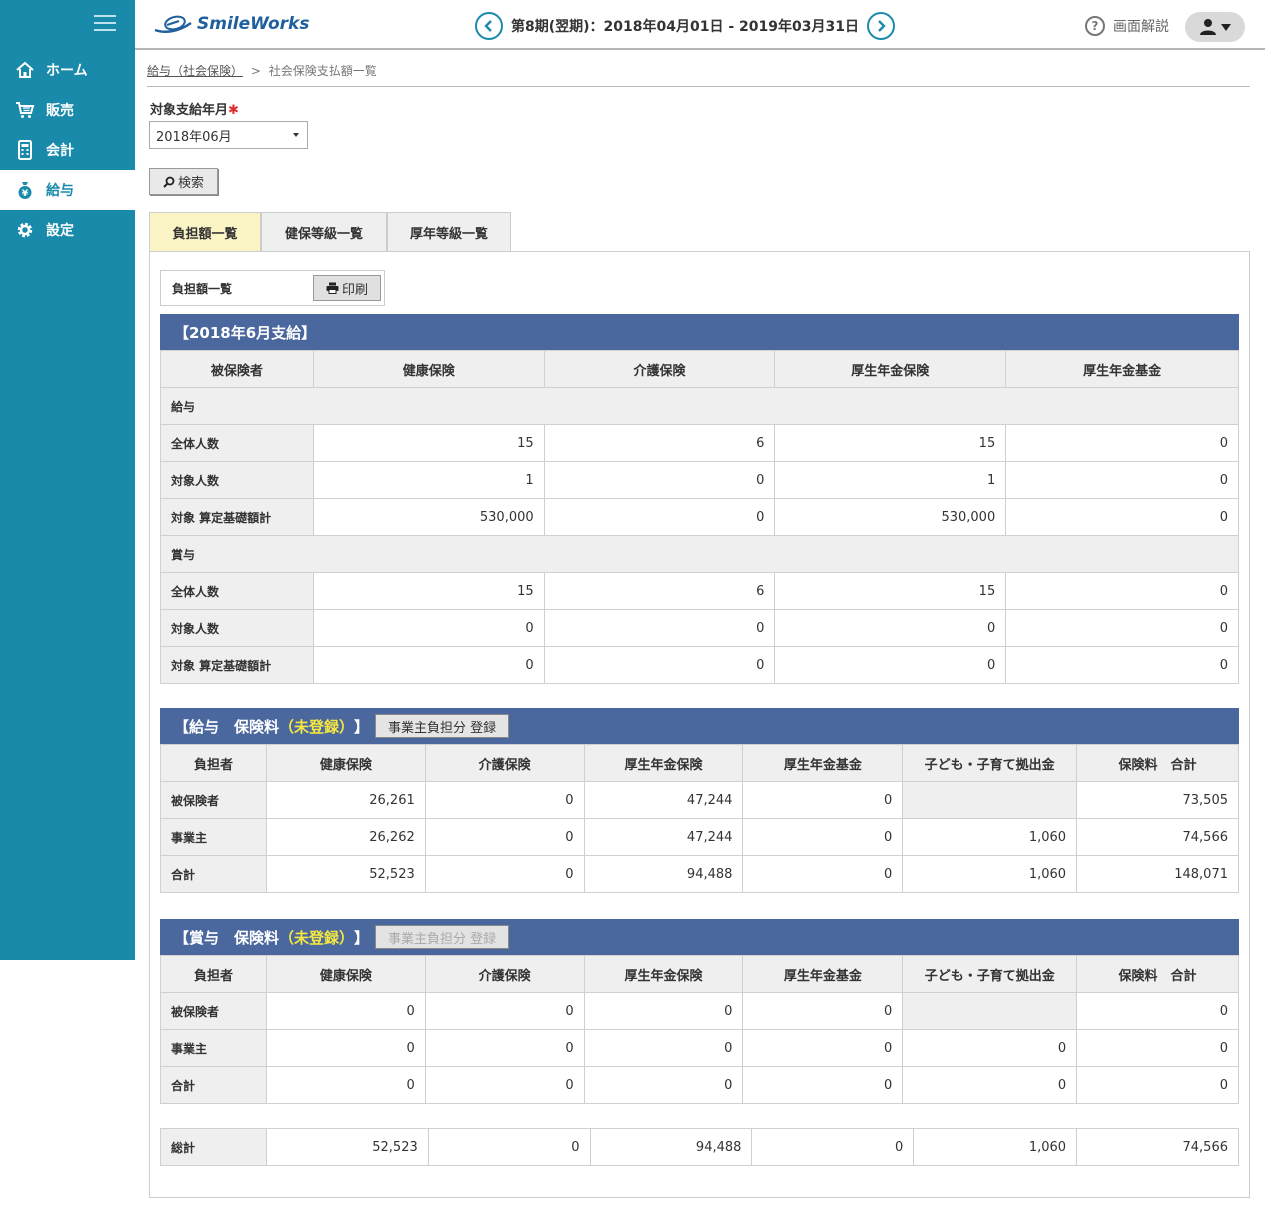  What do you see at coordinates (25, 150) in the screenshot?
I see `calculator-icon` at bounding box center [25, 150].